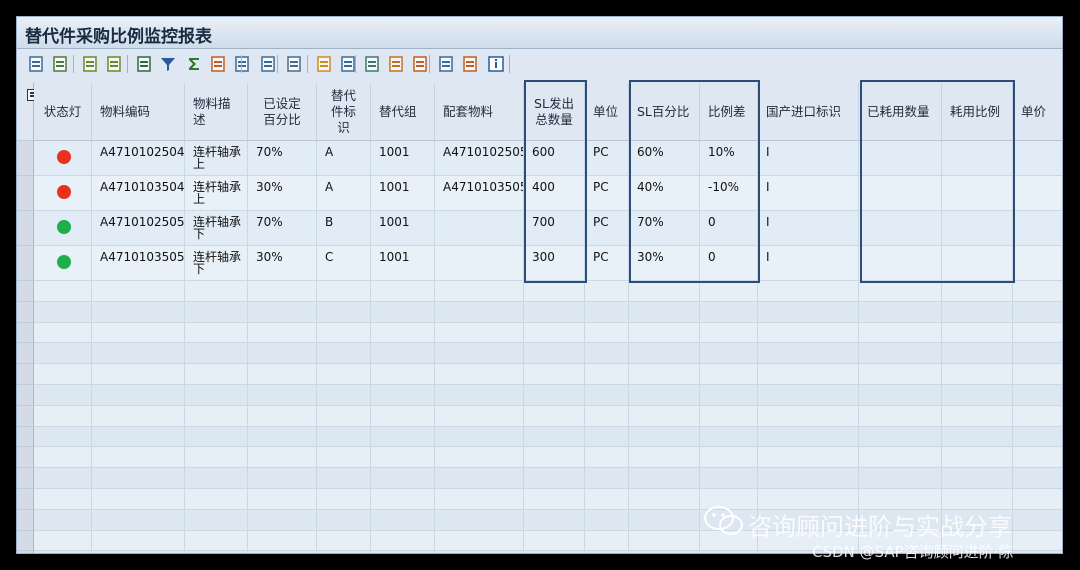 The height and width of the screenshot is (570, 1080). I want to click on cell-material: A4710103504, so click(138, 193).